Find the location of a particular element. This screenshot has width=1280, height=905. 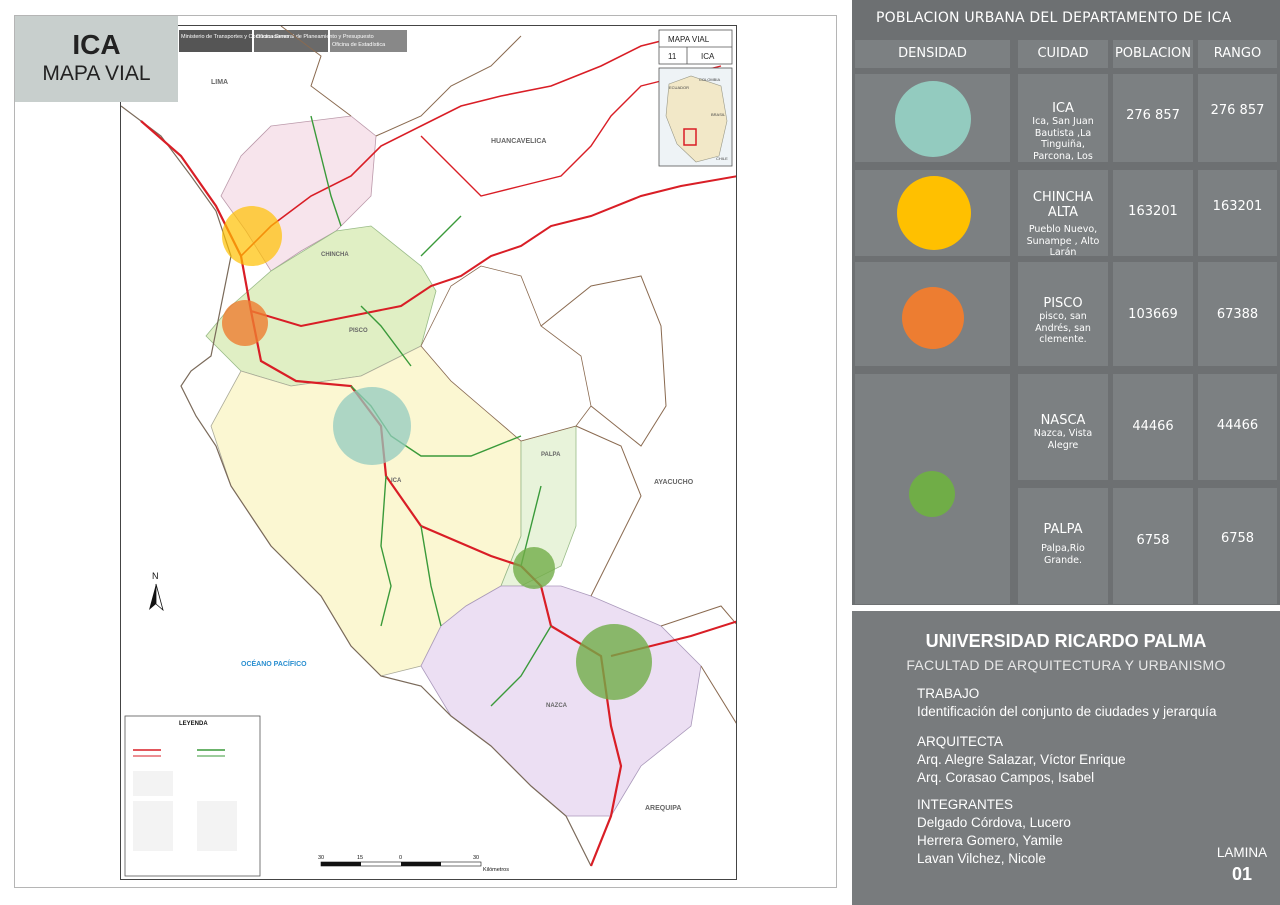

label-ica: ICA is located at coordinates (396, 481).